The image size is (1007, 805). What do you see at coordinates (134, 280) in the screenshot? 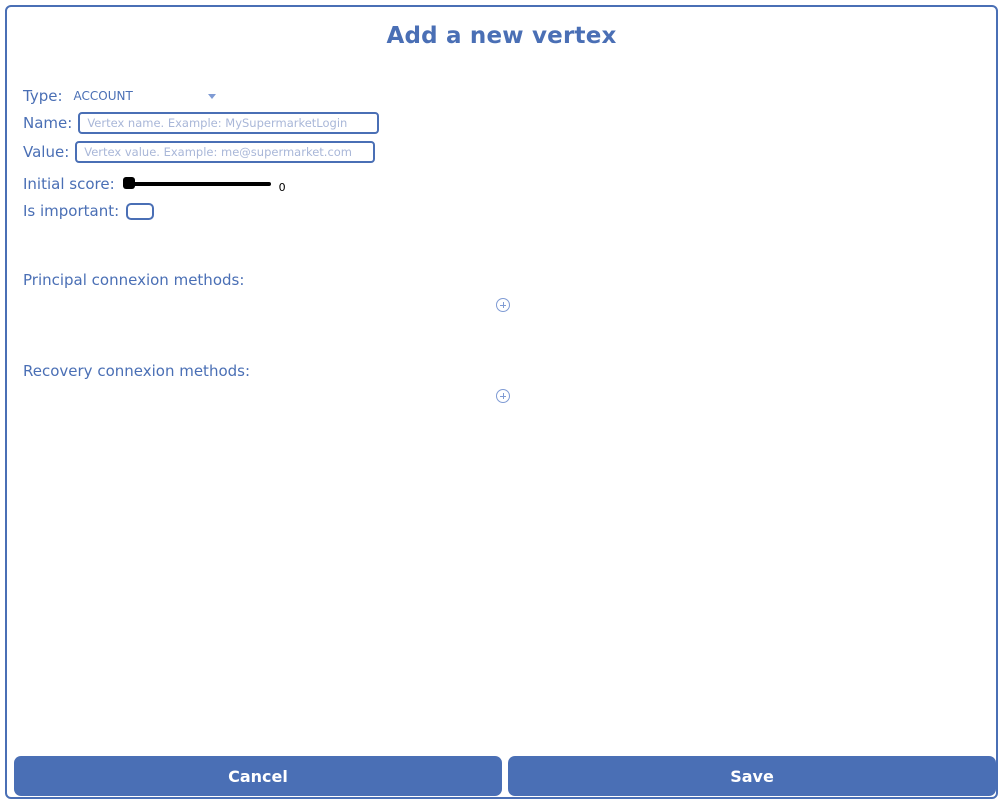
I see `principal-methods-label: Principal connexion methods:` at bounding box center [134, 280].